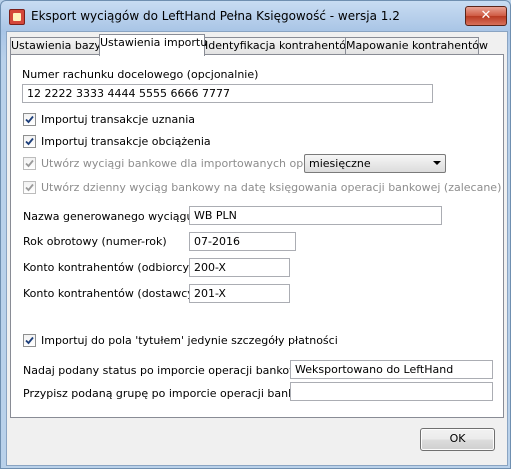 This screenshot has height=469, width=511. I want to click on import-debit-checkbox, so click(29, 141).